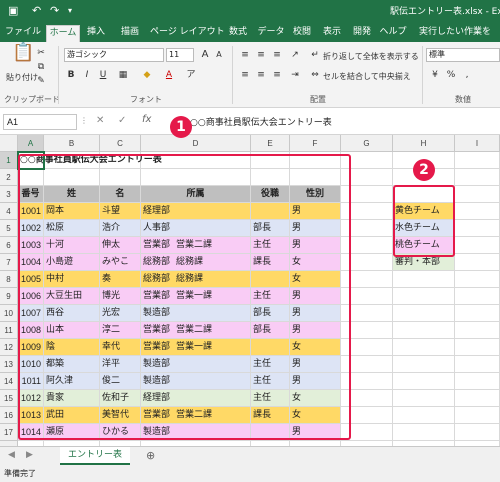  Describe the element at coordinates (187, 33) in the screenshot. I see `tab-4: ページ レイアウト` at that location.